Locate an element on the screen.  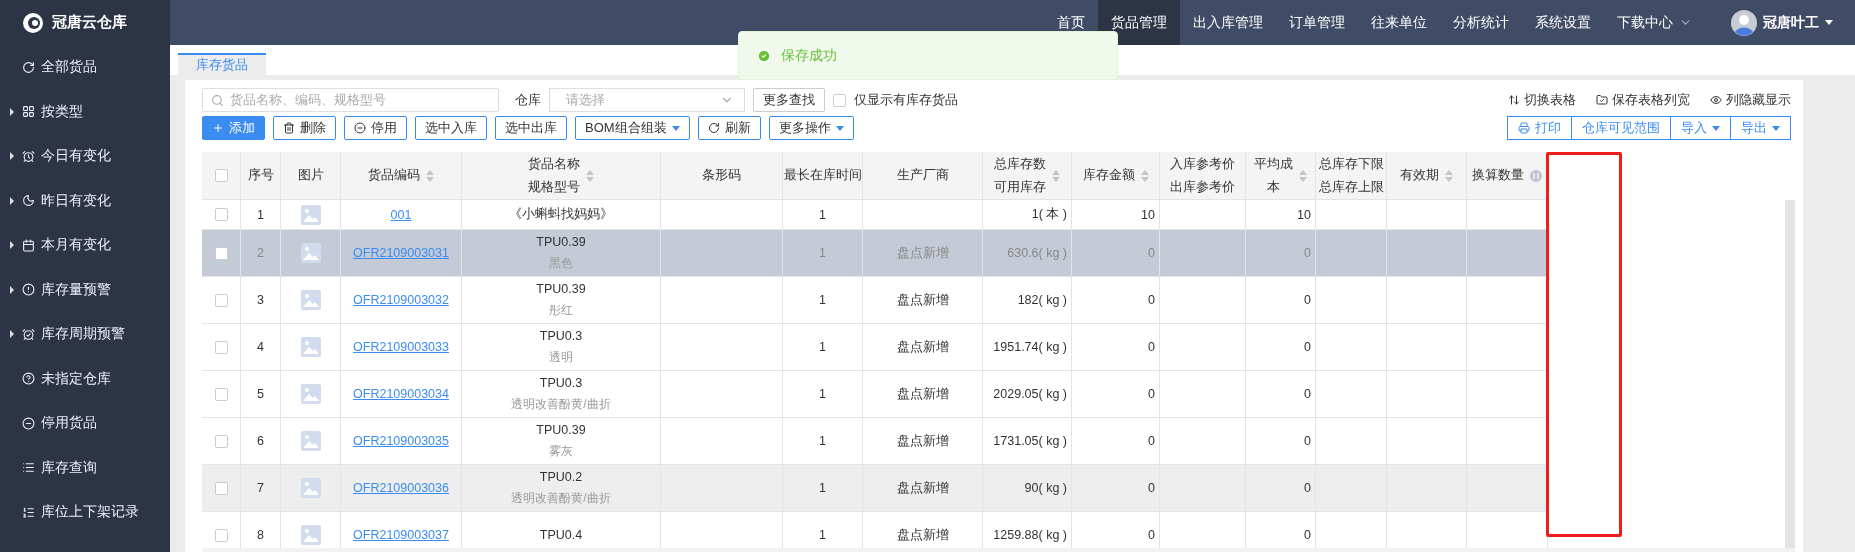
sidebar-item: 未指定仓库 is located at coordinates (85, 378).